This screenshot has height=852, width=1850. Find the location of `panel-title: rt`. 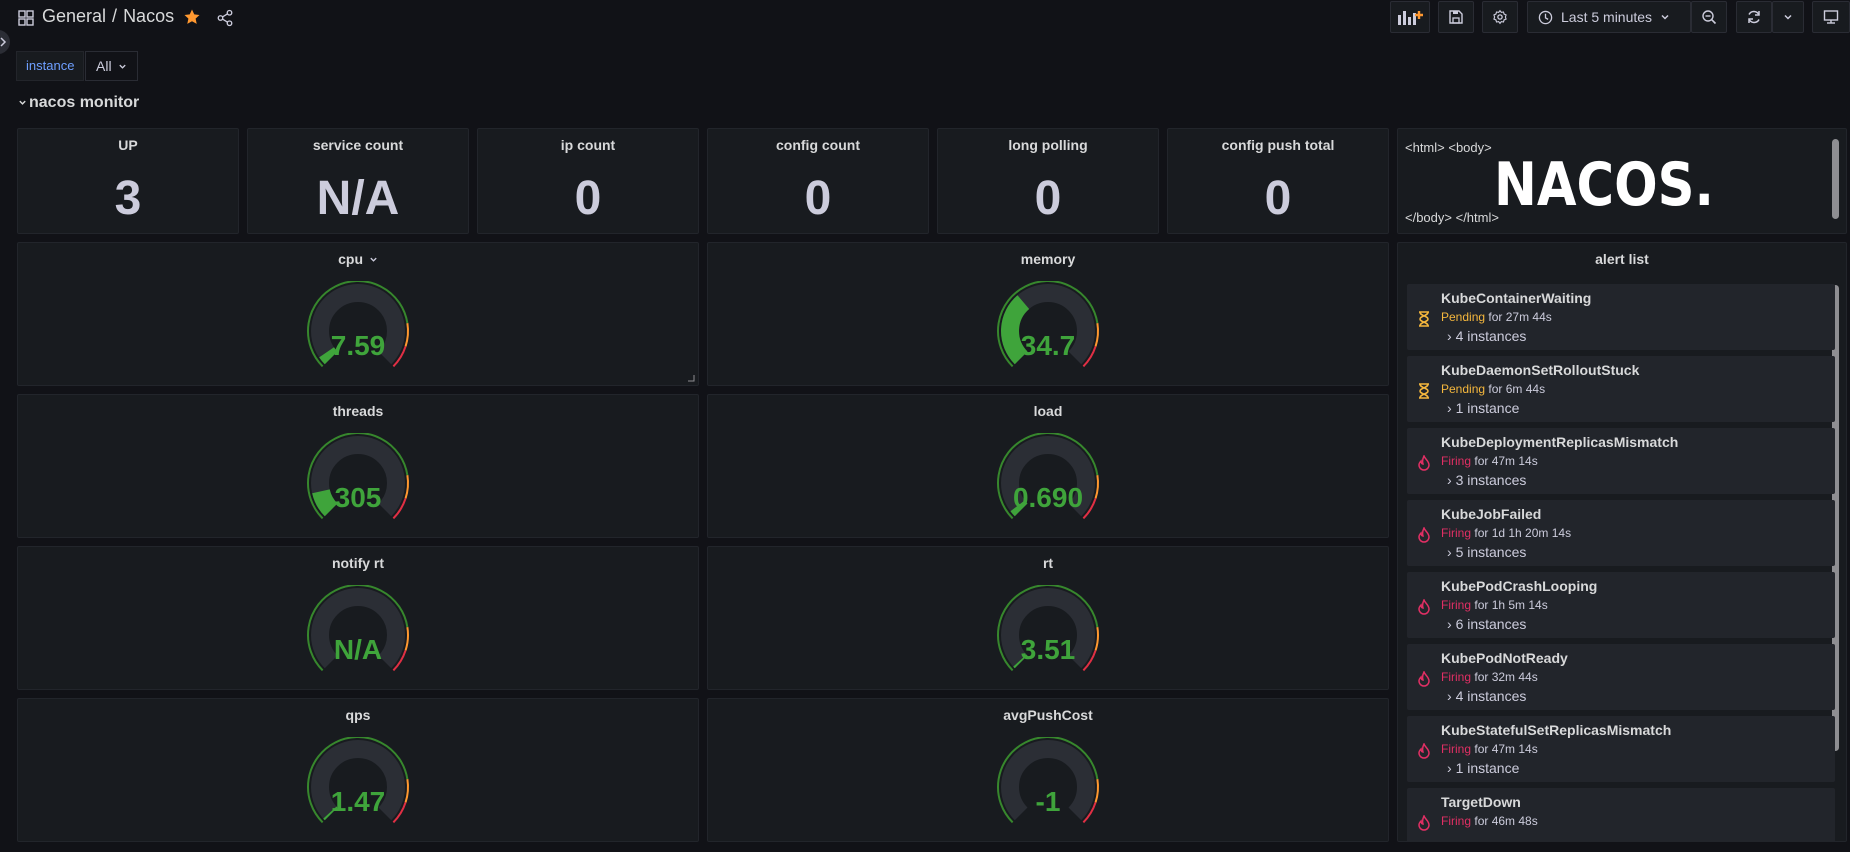

panel-title: rt is located at coordinates (1048, 563).